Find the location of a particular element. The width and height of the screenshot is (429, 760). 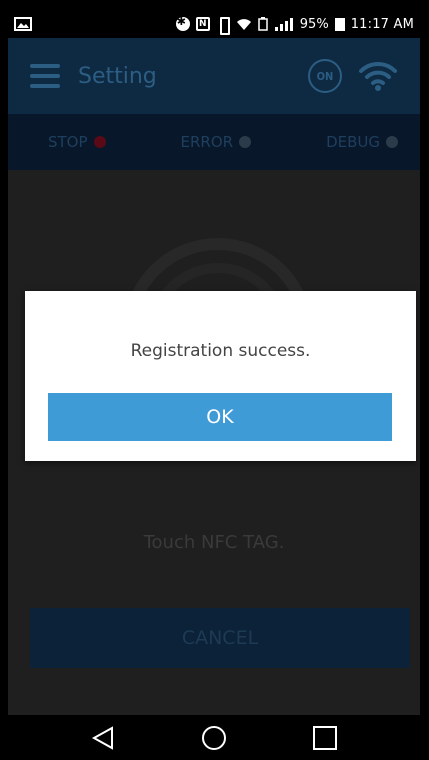

recents-icon is located at coordinates (324, 737).